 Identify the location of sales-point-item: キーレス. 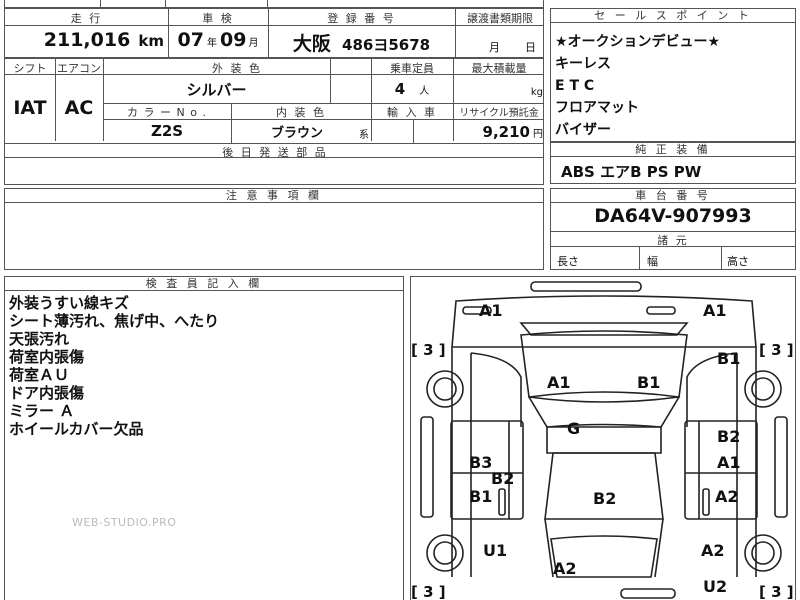
(583, 64).